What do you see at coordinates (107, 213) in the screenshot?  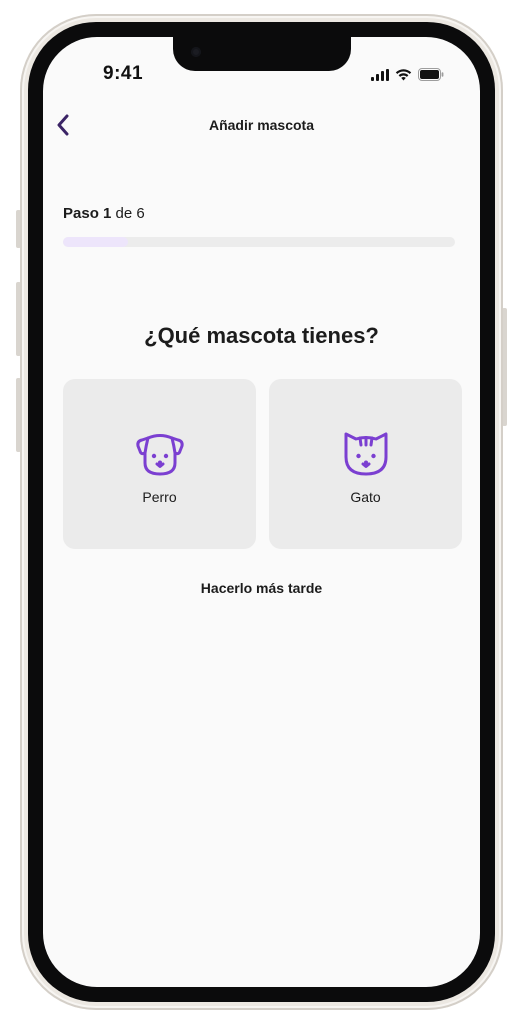 I see `step-current: 1` at bounding box center [107, 213].